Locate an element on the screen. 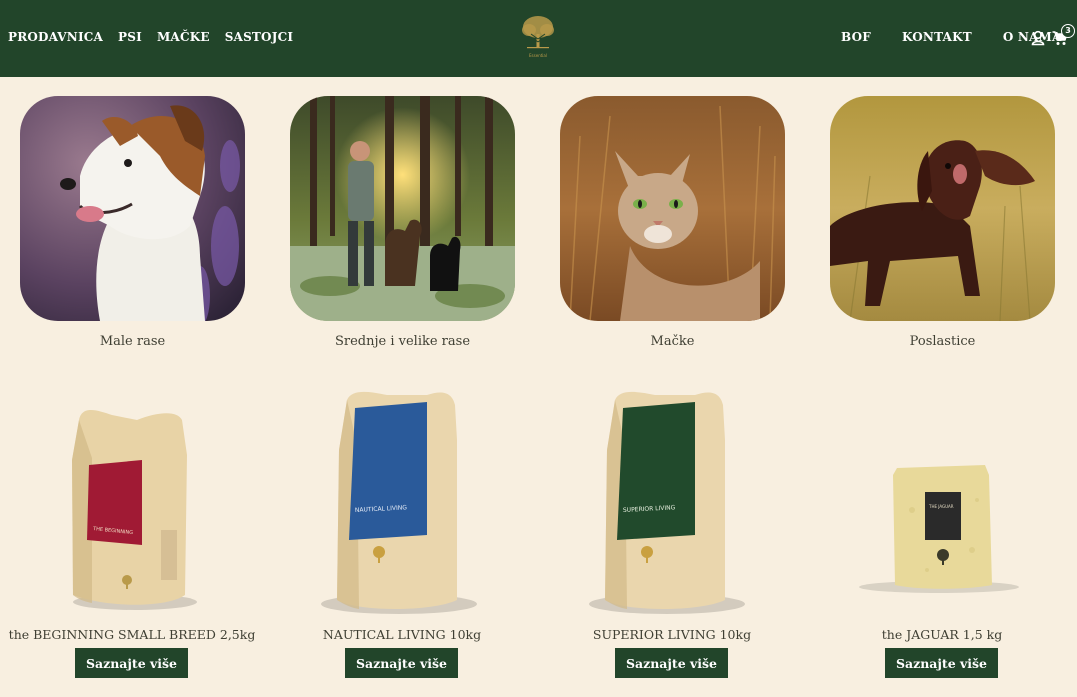 Image resolution: width=1077 pixels, height=697 pixels. nav-bof: BOF is located at coordinates (856, 37).